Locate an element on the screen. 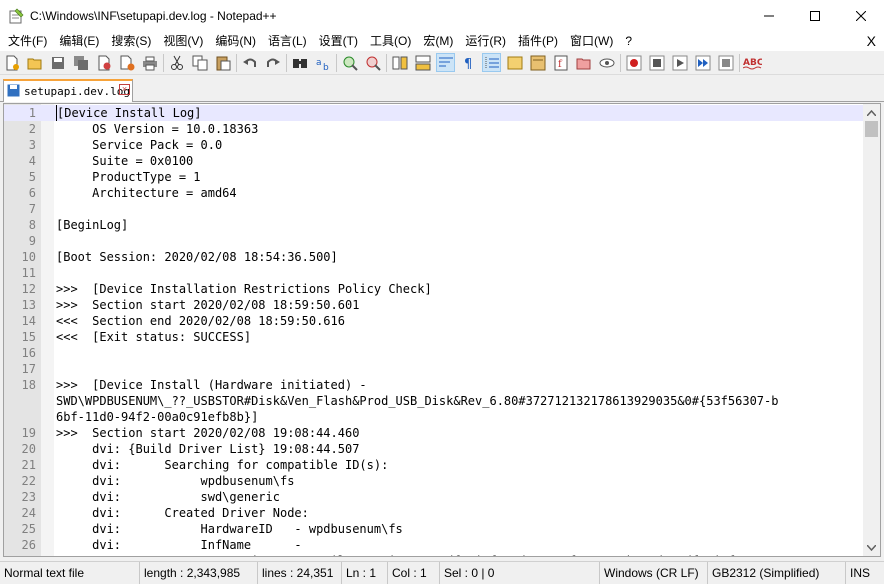  editor-line: 6bf-11d0-94f2-00a0c91efb8b}] is located at coordinates (434, 417).